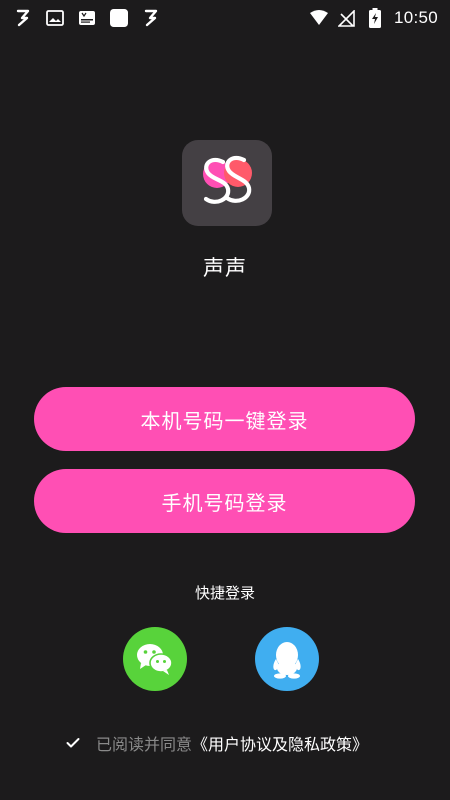  I want to click on quick-login-label: 快捷登录, so click(224, 593).